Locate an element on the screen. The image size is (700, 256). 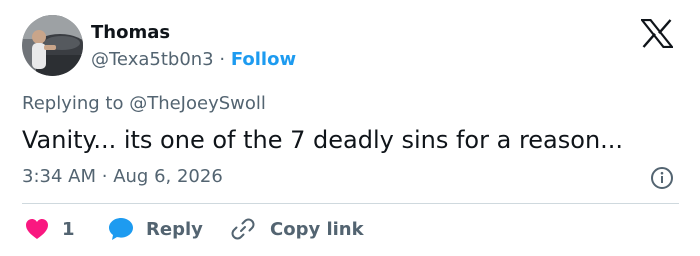
tweet-time: 3:34 AM is located at coordinates (59, 176).